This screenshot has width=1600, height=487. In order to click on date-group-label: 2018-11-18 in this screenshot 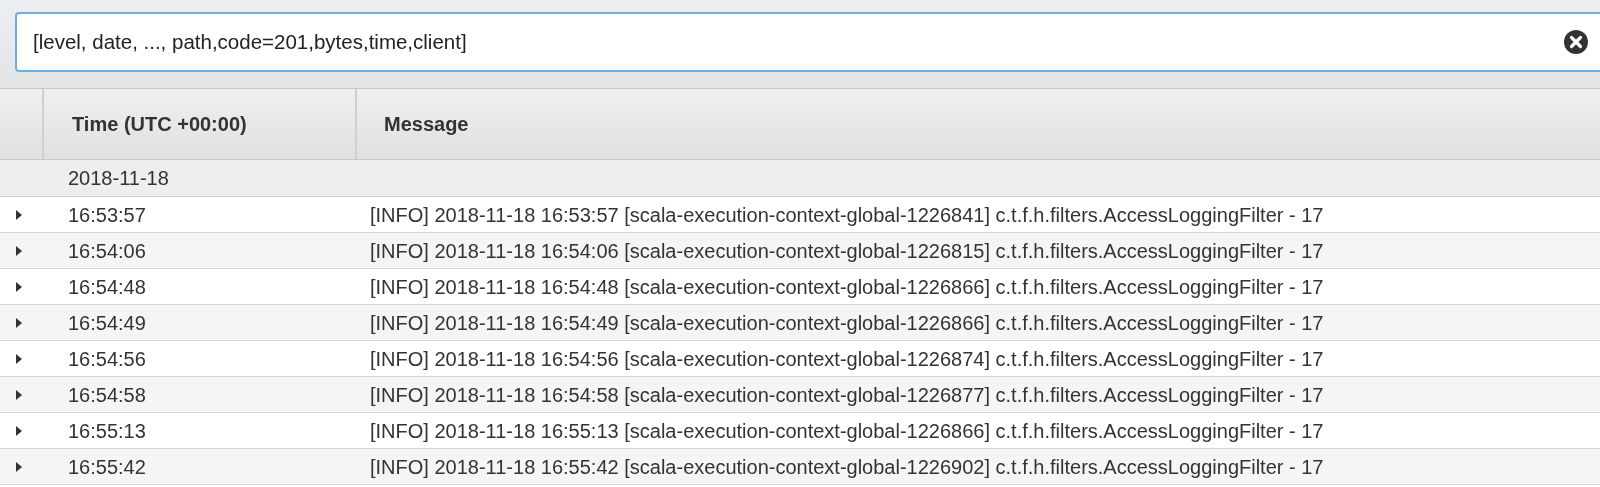, I will do `click(118, 178)`.